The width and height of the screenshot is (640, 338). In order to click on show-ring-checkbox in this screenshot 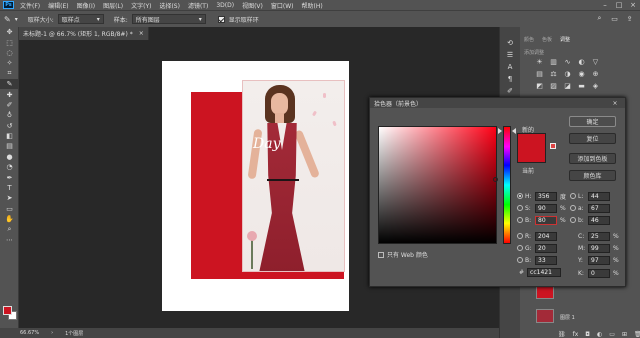, I will do `click(221, 19)`.